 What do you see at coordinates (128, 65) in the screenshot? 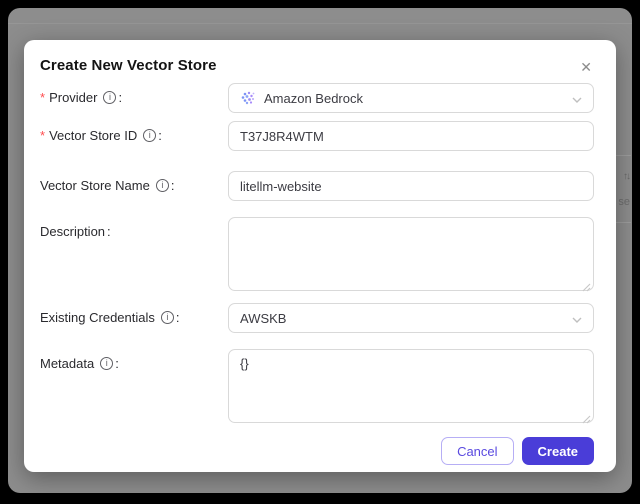
I see `modal-title: Create New Vector Store` at bounding box center [128, 65].